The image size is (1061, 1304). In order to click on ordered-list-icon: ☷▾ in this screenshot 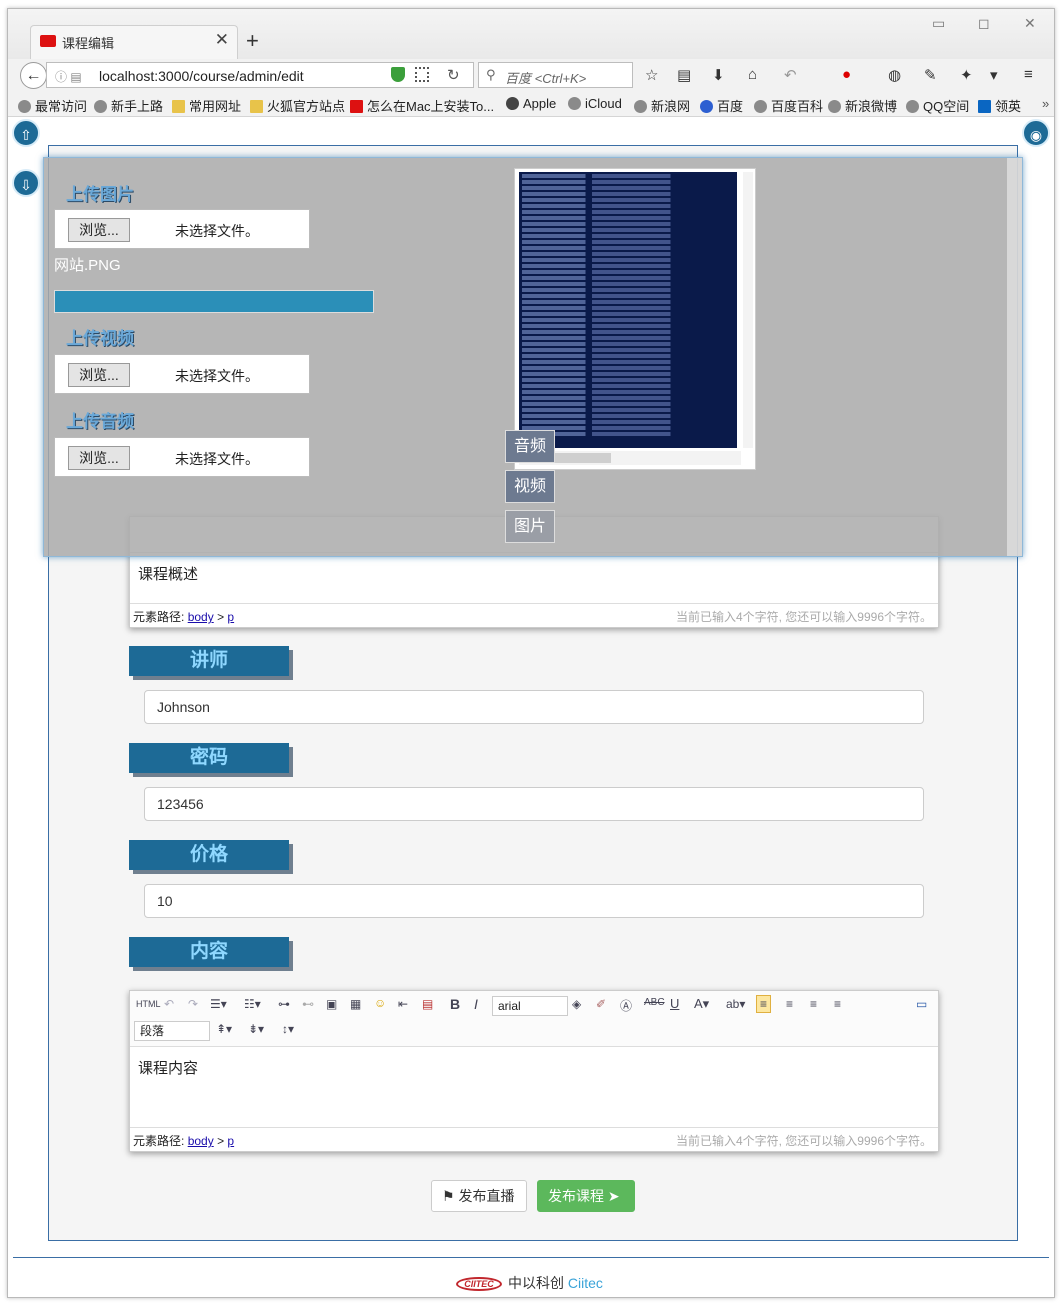, I will do `click(252, 1004)`.